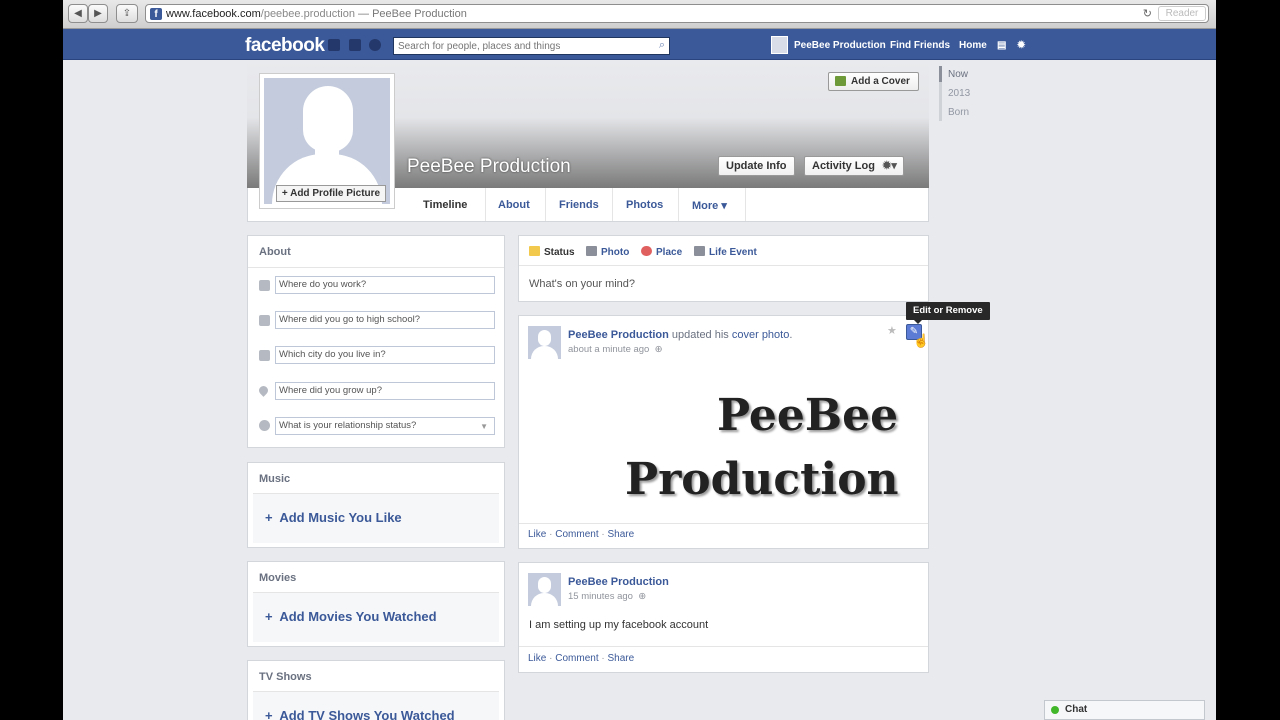 This screenshot has width=1280, height=720. I want to click on place-pin-icon, so click(646, 251).